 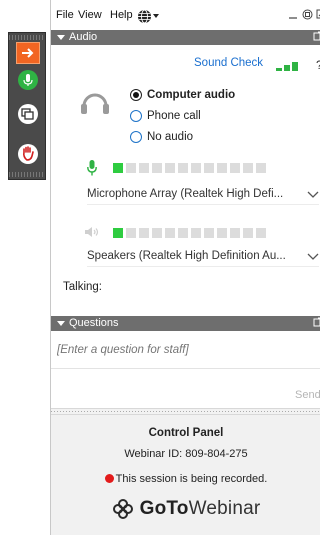 What do you see at coordinates (287, 66) in the screenshot?
I see `signal-strength-icon` at bounding box center [287, 66].